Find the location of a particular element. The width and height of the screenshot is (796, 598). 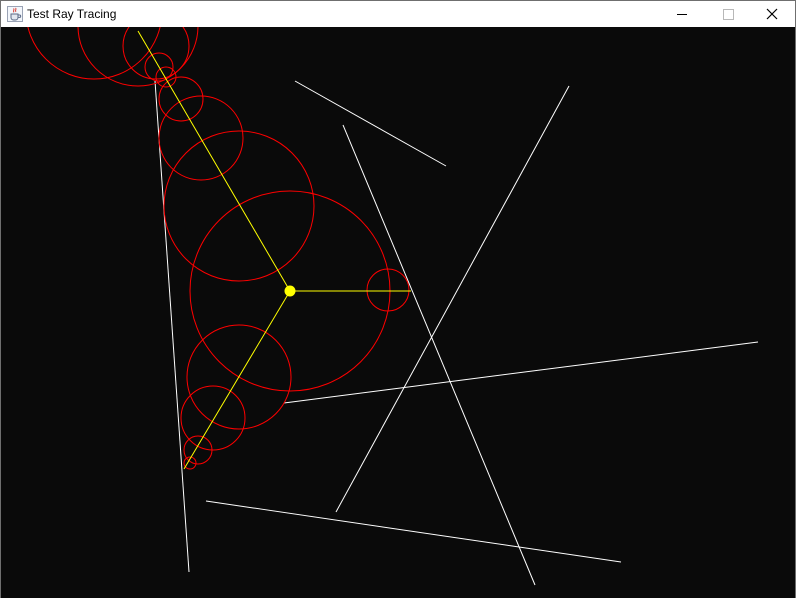

close-button is located at coordinates (772, 14).